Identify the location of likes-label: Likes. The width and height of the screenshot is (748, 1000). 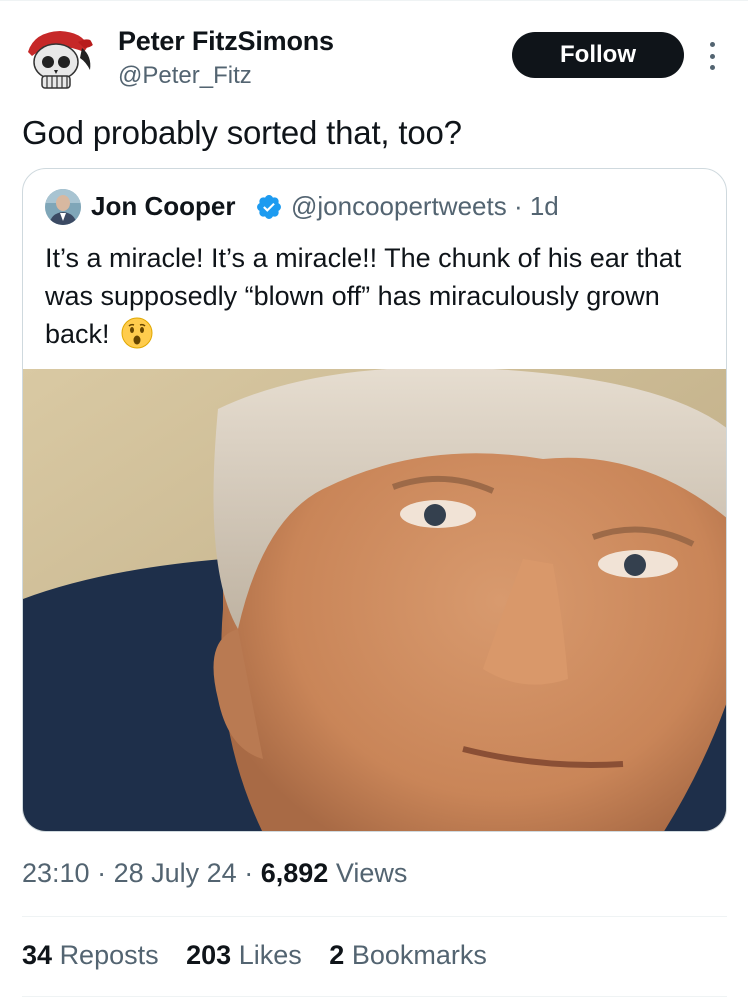
(270, 955).